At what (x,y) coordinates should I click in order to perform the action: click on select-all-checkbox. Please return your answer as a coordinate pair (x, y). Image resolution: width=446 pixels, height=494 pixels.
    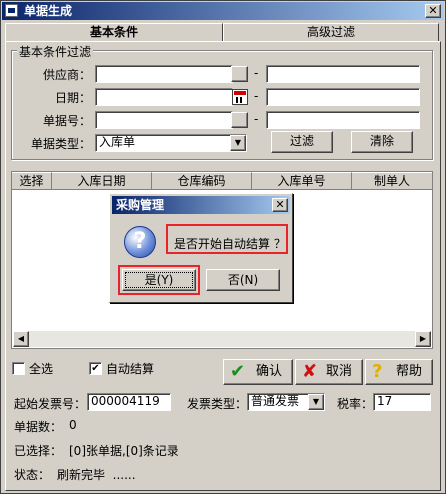
    Looking at the image, I should click on (18, 368).